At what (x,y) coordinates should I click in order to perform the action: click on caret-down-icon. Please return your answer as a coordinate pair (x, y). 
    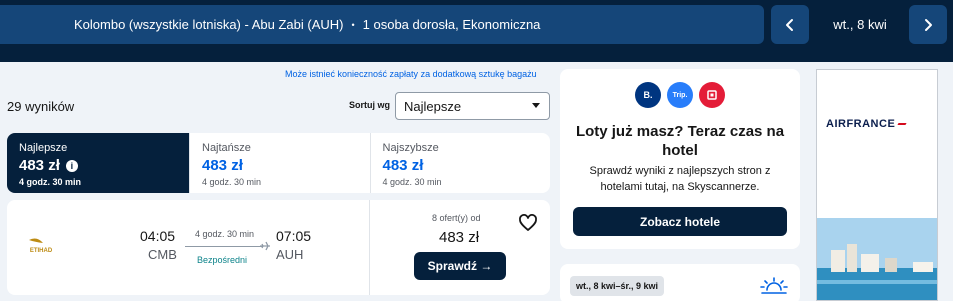
    Looking at the image, I should click on (536, 105).